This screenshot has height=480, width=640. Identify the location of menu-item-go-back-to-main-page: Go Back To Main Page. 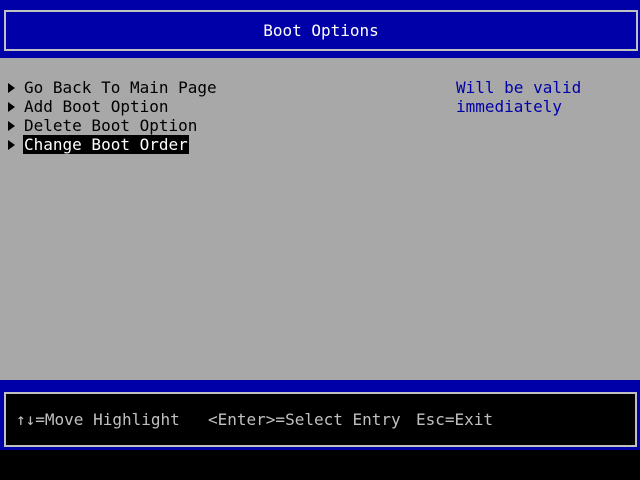
(113, 87).